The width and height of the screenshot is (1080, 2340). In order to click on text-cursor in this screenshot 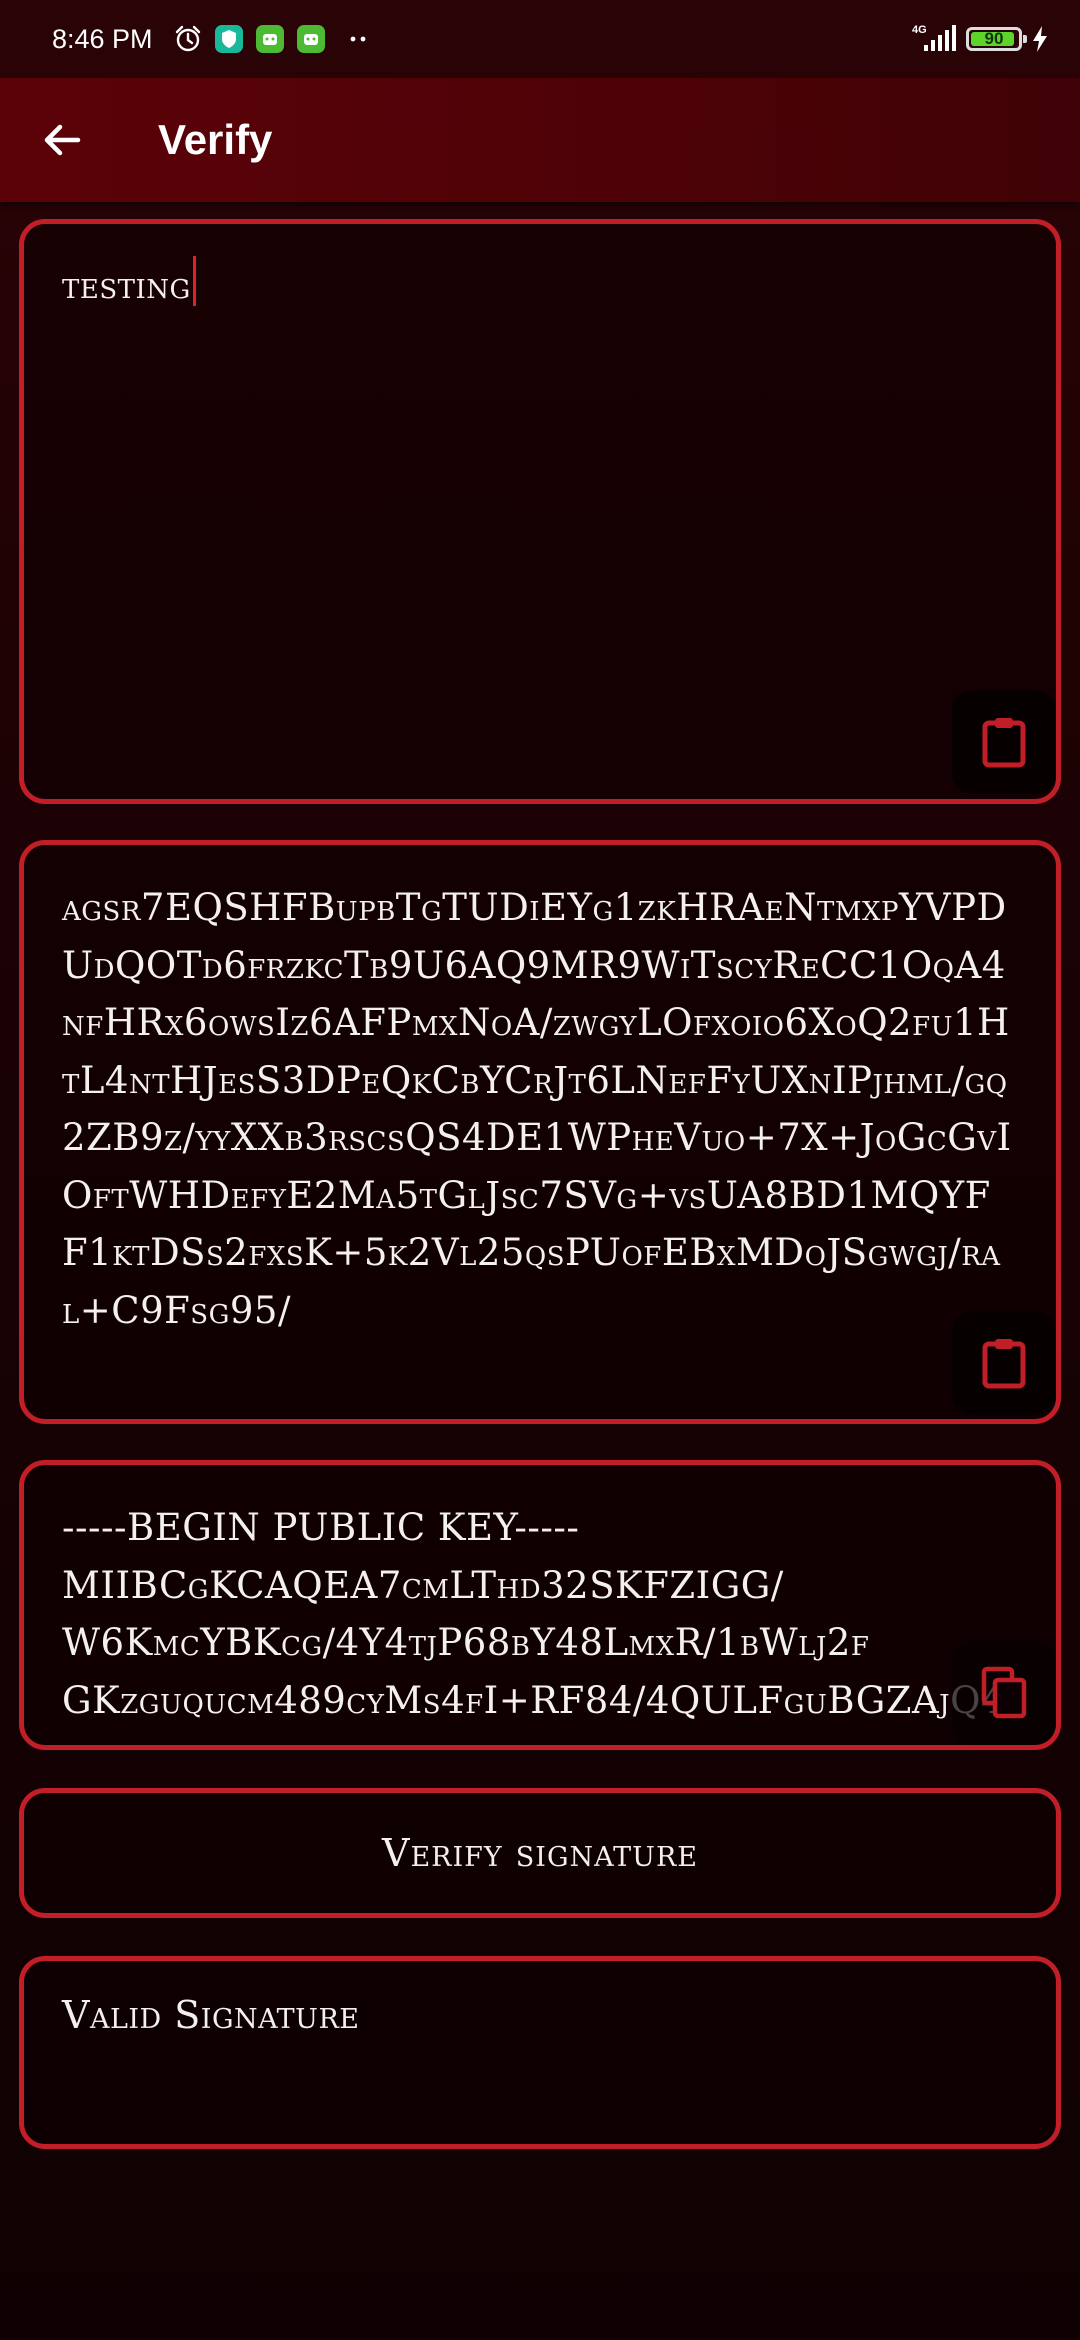, I will do `click(194, 281)`.